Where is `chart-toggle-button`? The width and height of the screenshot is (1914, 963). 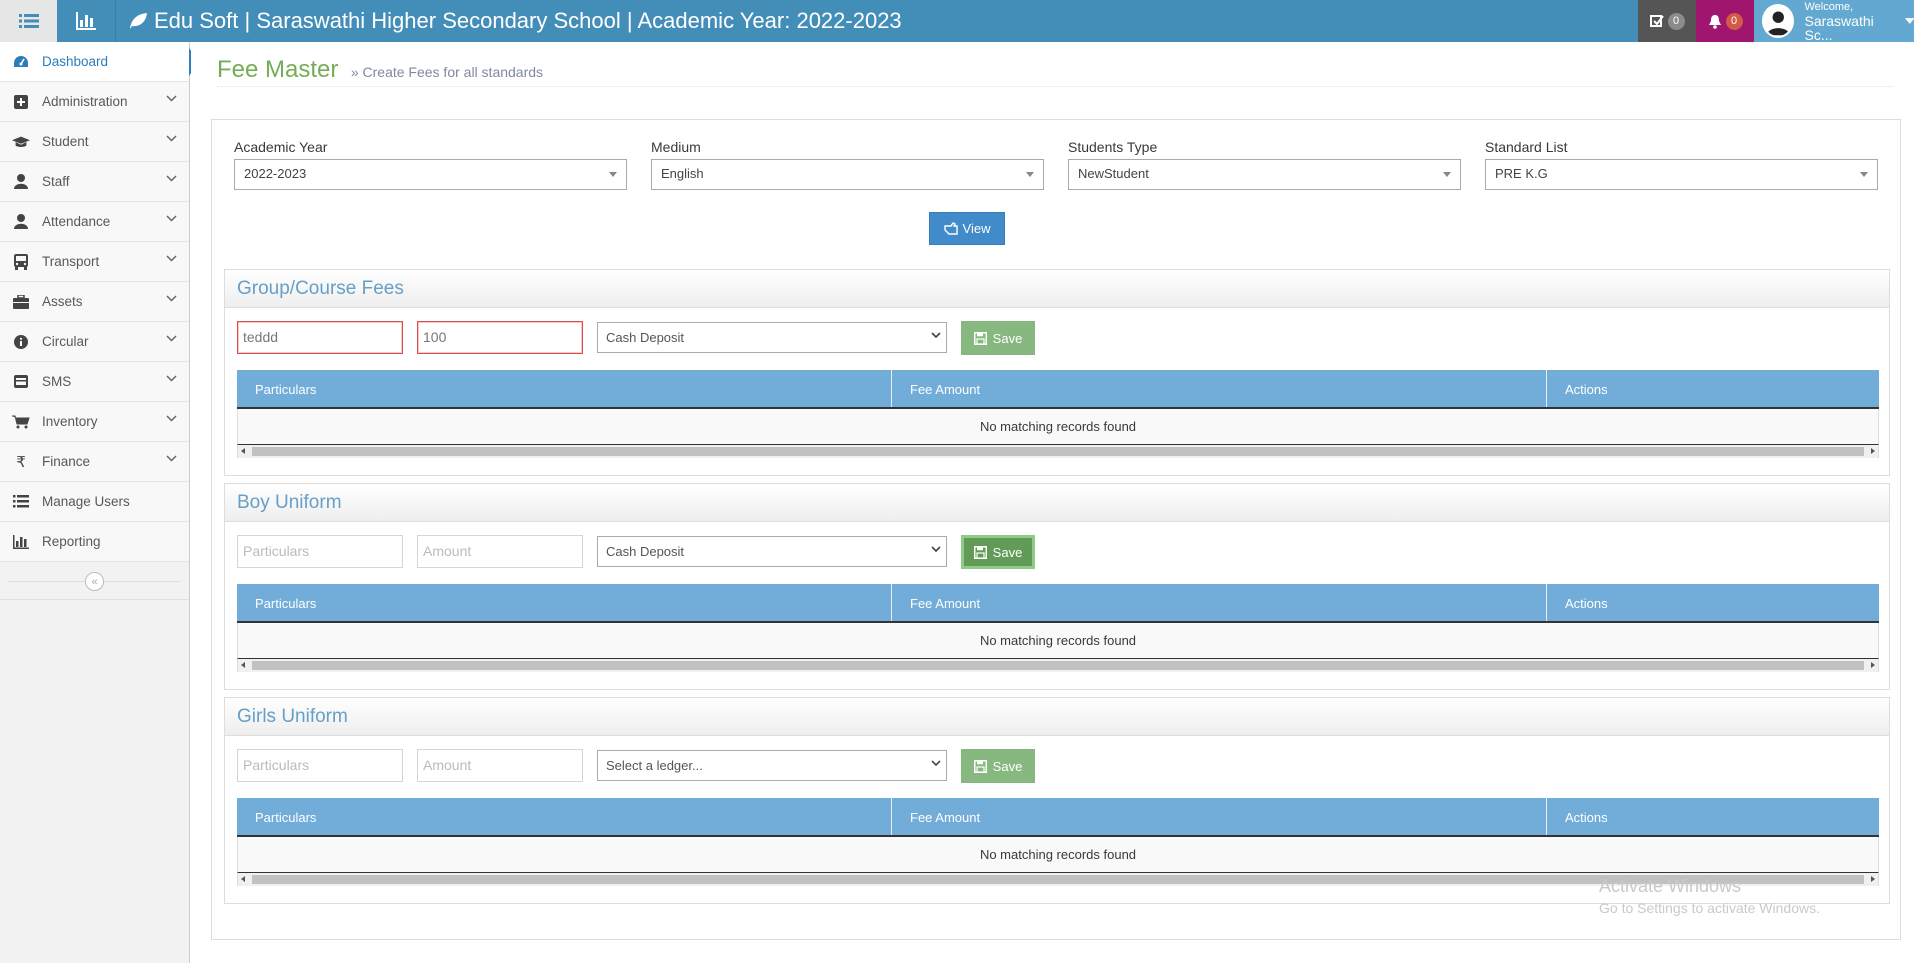 chart-toggle-button is located at coordinates (86, 21).